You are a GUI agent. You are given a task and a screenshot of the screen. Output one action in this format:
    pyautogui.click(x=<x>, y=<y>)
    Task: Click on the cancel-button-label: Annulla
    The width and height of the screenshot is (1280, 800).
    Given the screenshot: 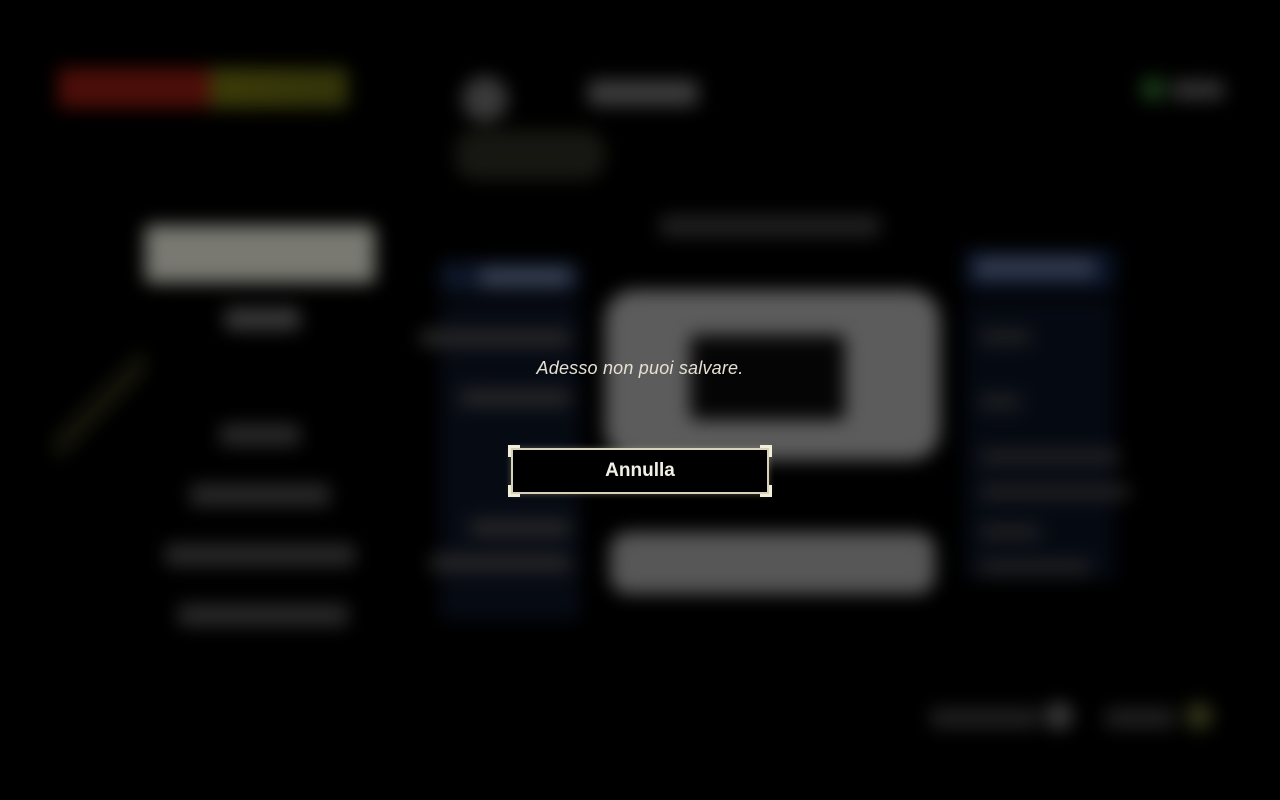 What is the action you would take?
    pyautogui.click(x=640, y=470)
    